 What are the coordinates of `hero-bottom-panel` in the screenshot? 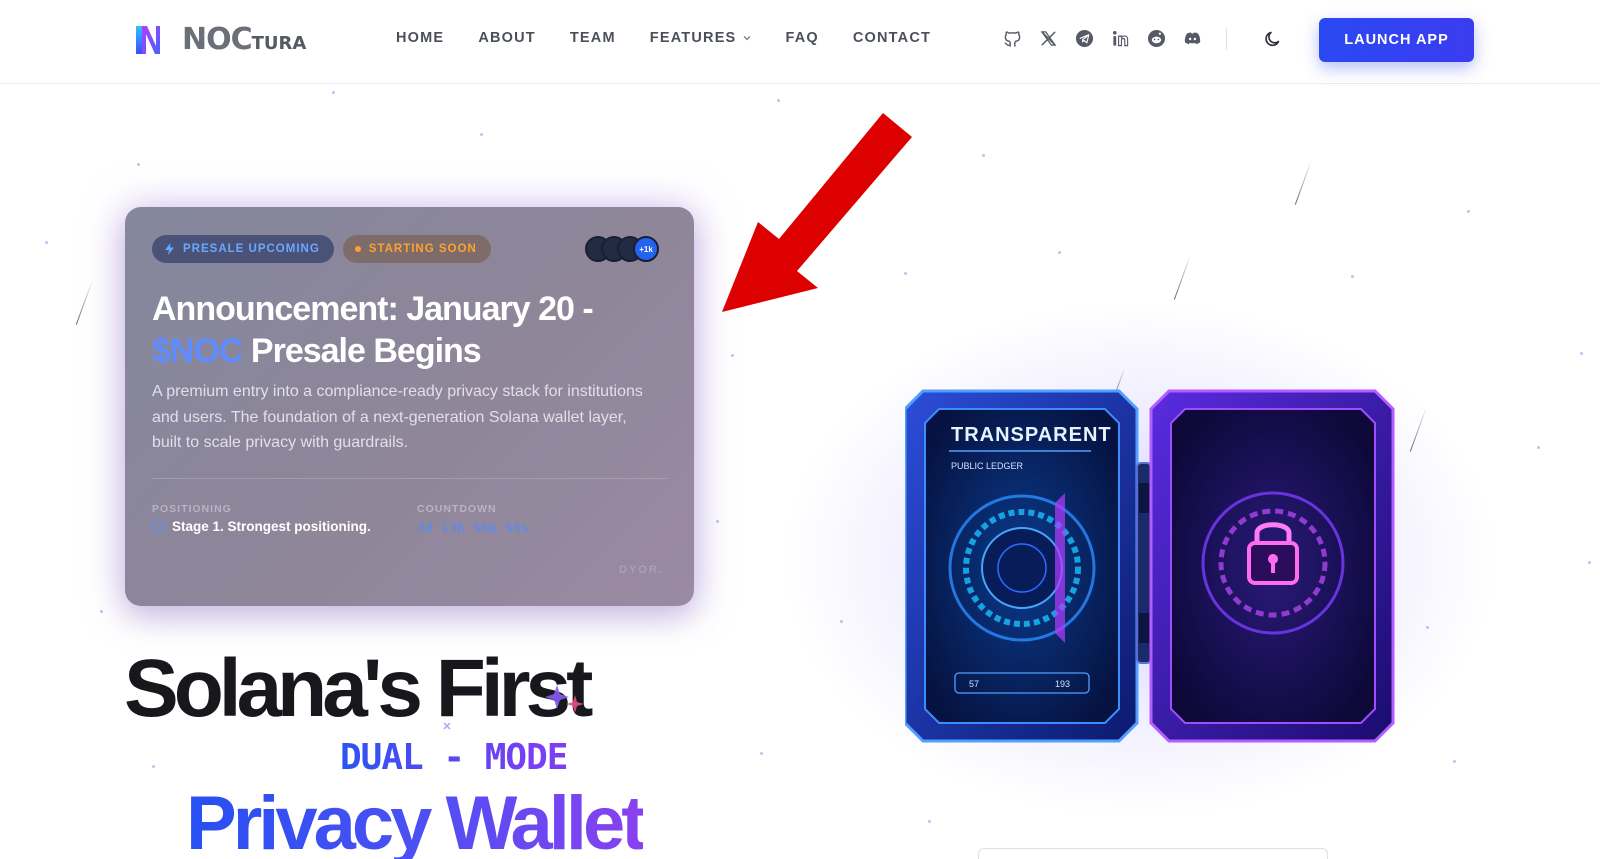 It's located at (1153, 853).